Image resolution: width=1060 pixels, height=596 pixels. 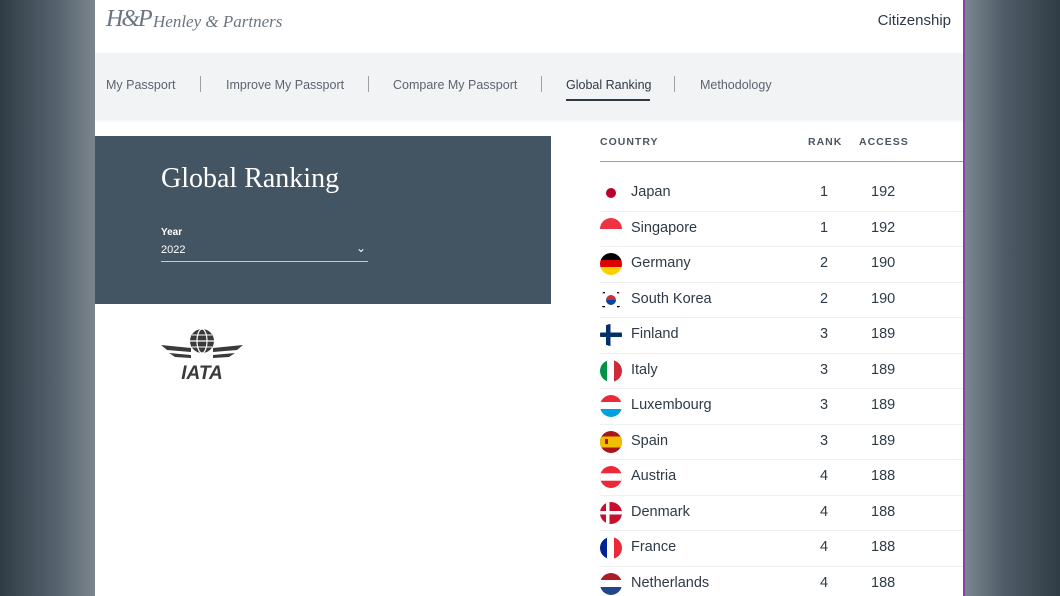 What do you see at coordinates (781, 300) in the screenshot?
I see `table-row: South Korea 2 190` at bounding box center [781, 300].